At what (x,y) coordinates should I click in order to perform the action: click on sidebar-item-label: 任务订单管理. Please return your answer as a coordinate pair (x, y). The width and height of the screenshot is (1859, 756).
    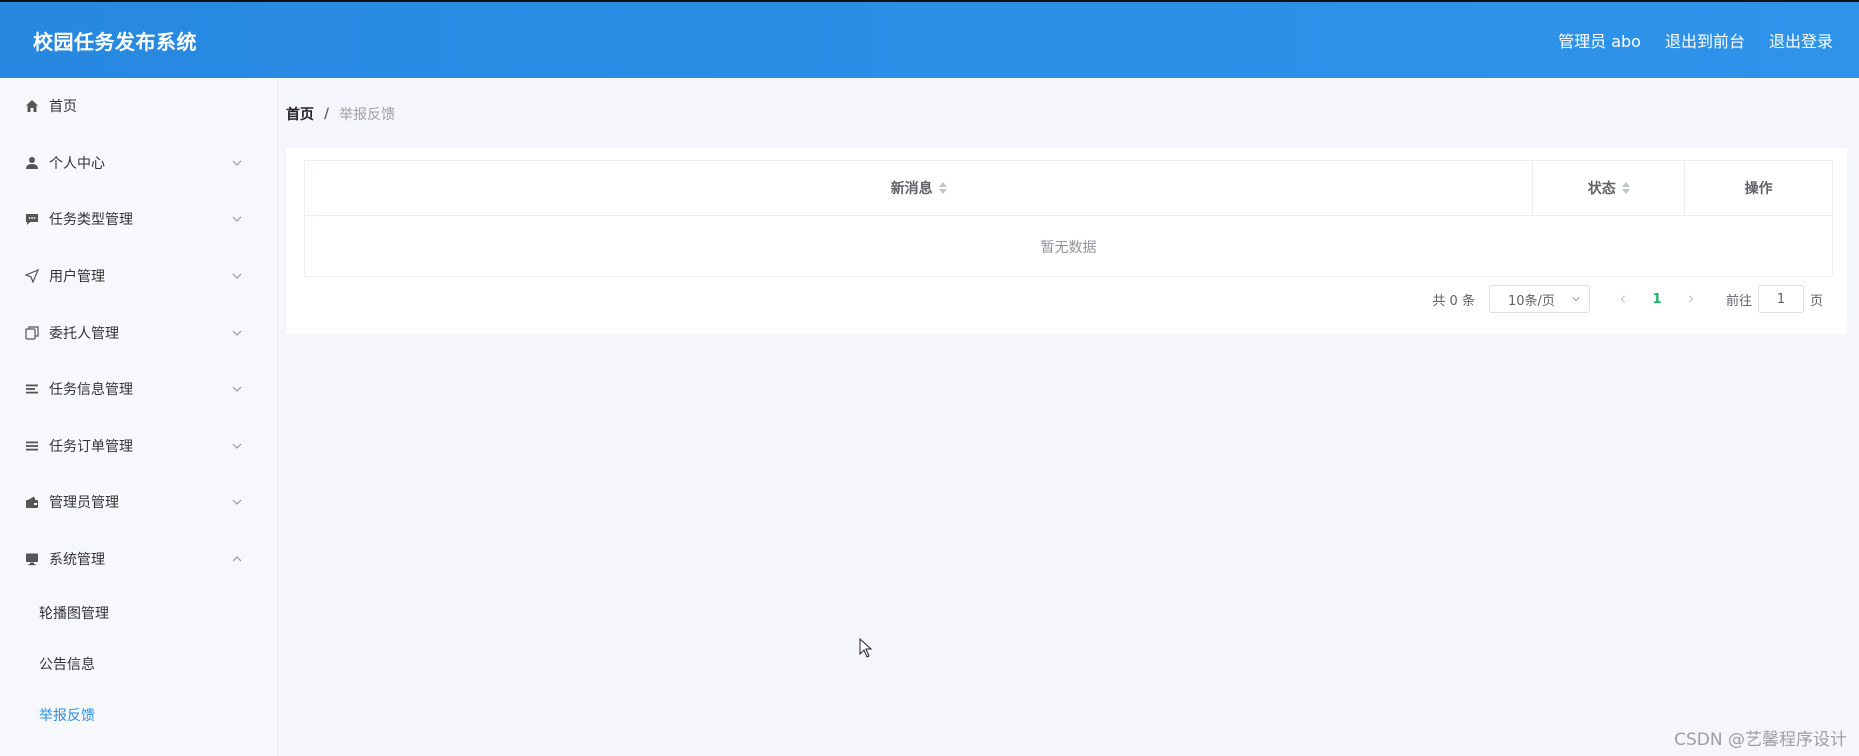
    Looking at the image, I should click on (91, 446).